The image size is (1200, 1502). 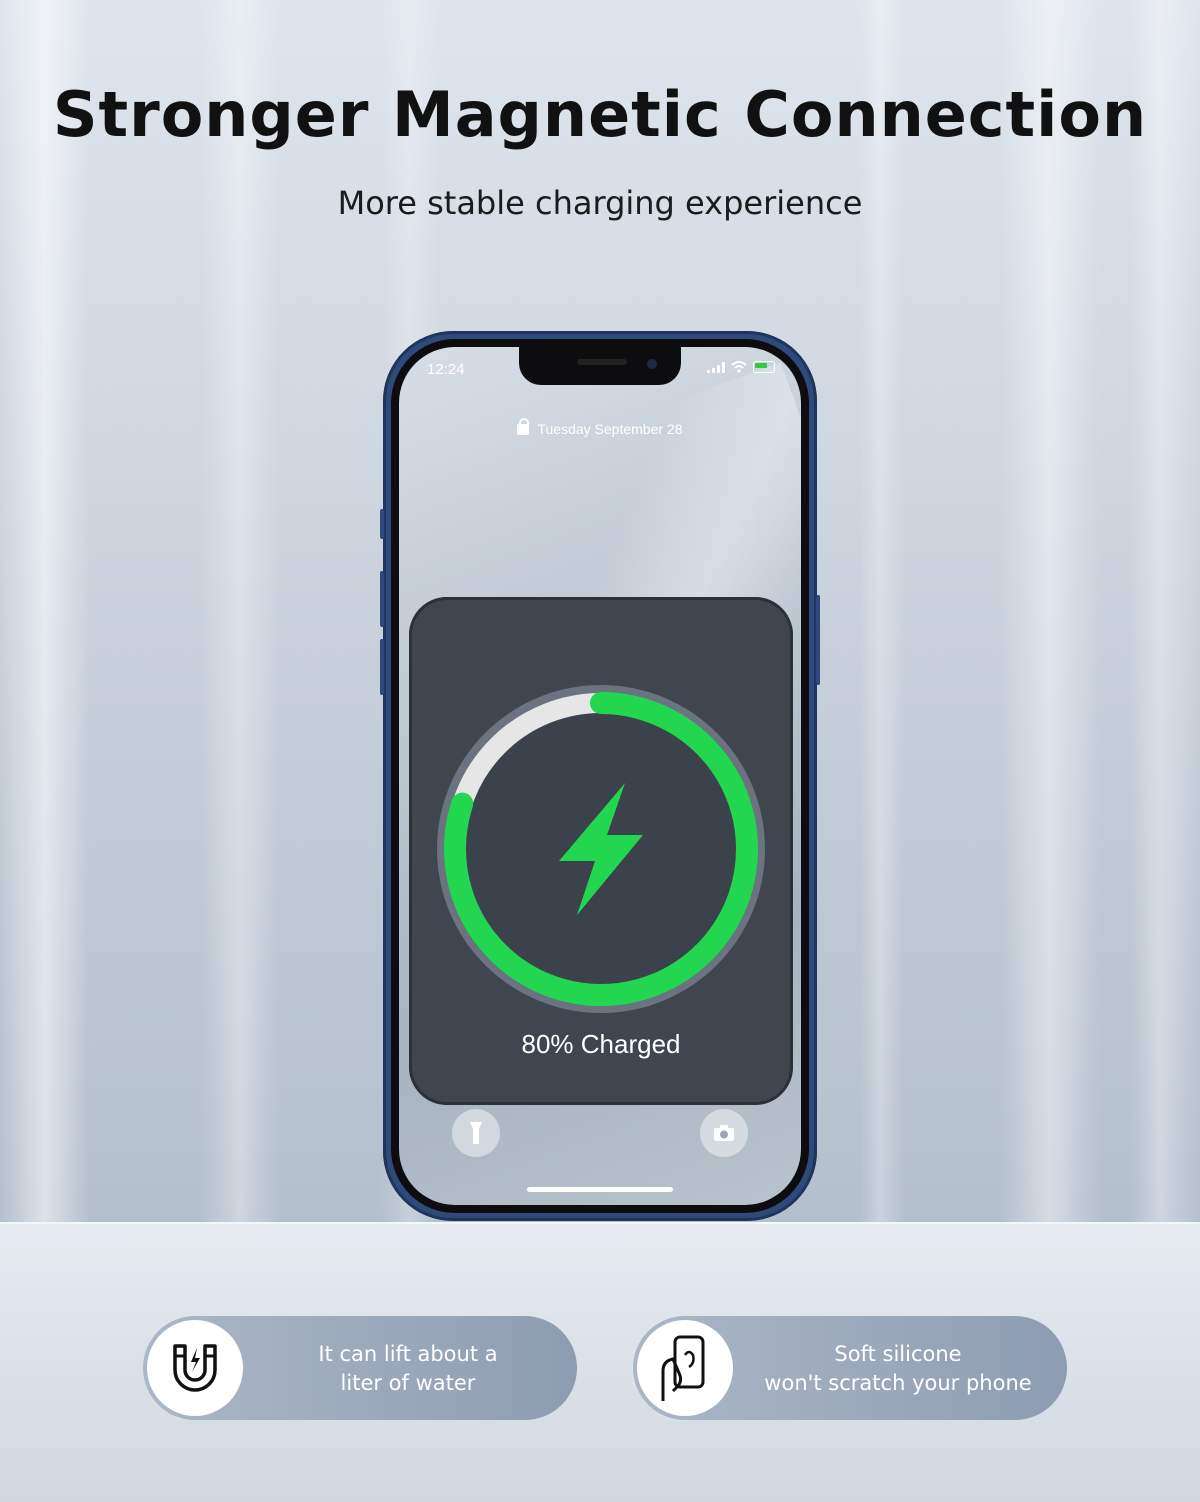 I want to click on feature-line-2: won't scratch your phone, so click(x=898, y=1383).